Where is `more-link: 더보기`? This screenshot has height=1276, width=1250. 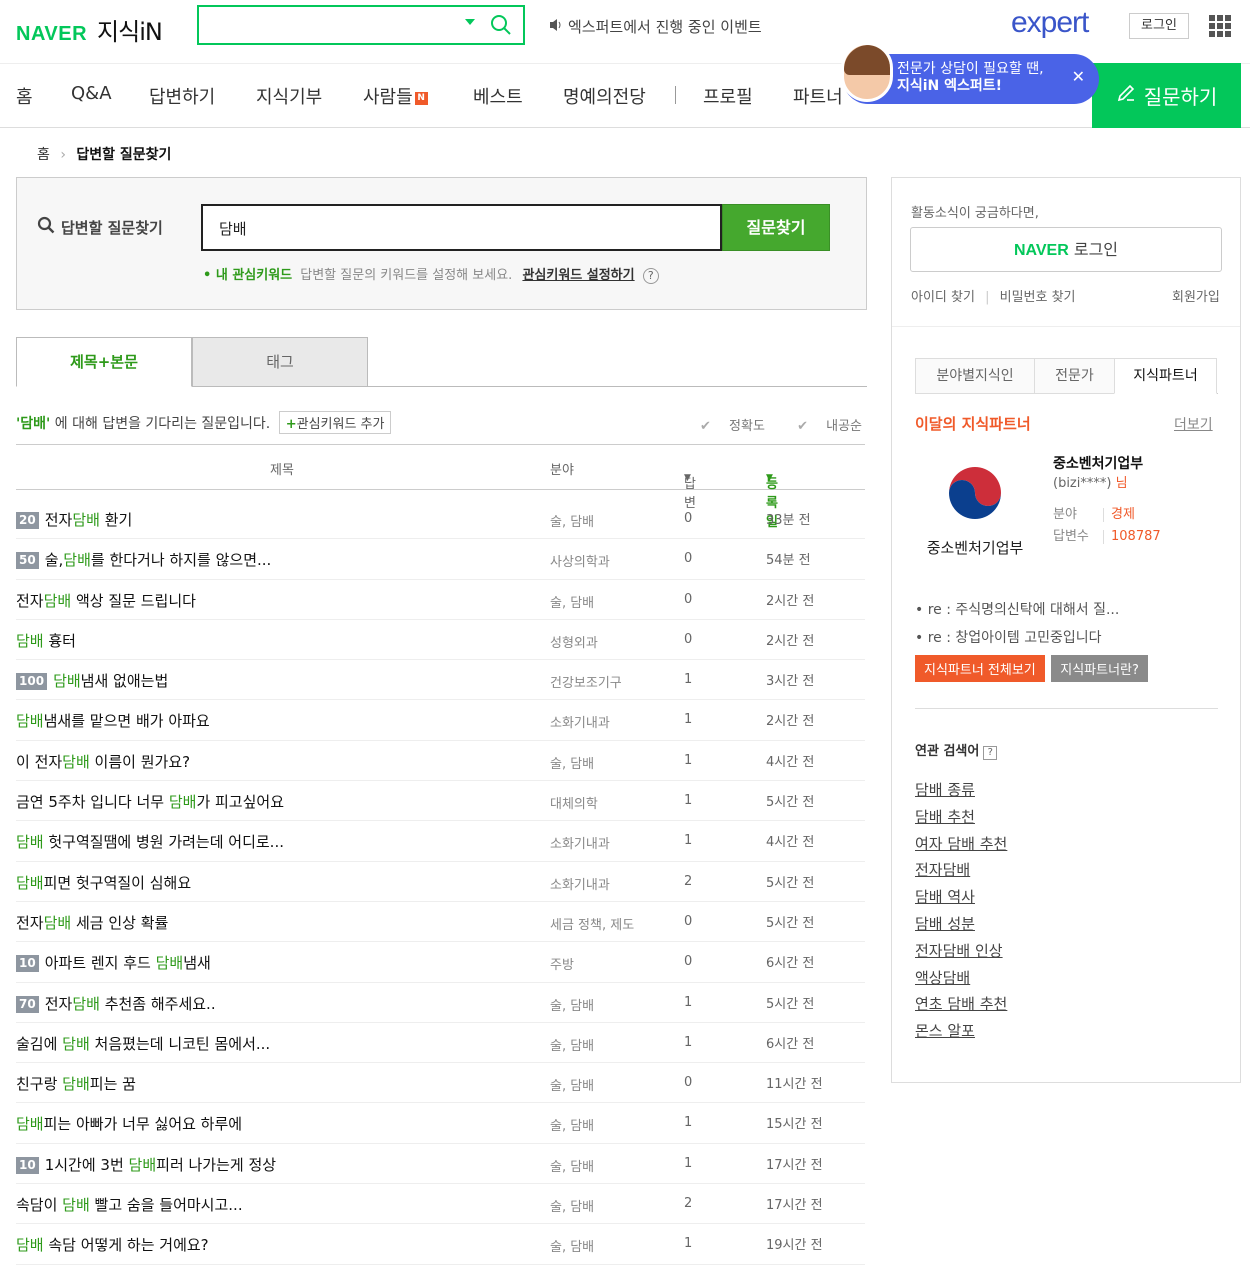 more-link: 더보기 is located at coordinates (1193, 424).